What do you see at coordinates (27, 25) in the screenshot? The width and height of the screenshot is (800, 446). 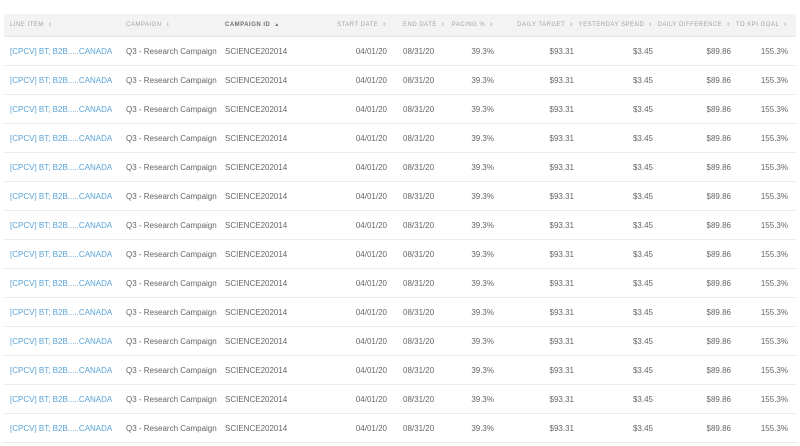 I see `header-line-item-label: Line Item` at bounding box center [27, 25].